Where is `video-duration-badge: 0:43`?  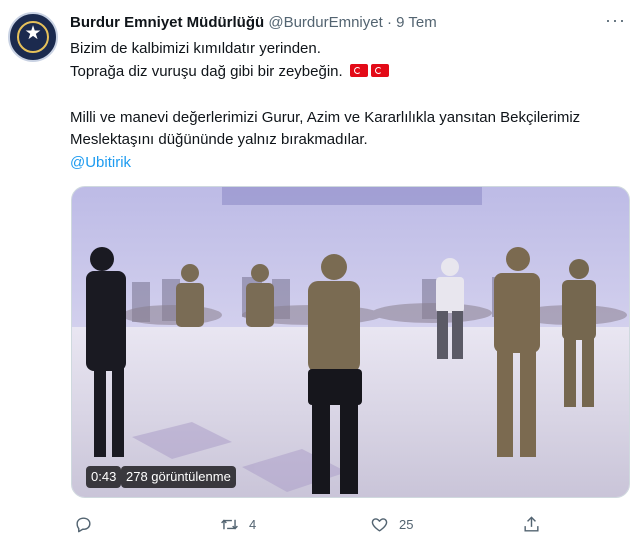 video-duration-badge: 0:43 is located at coordinates (104, 477).